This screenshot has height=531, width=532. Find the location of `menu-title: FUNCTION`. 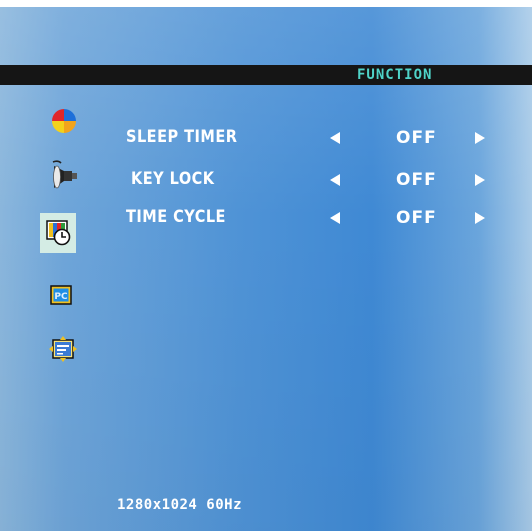

menu-title: FUNCTION is located at coordinates (395, 75).